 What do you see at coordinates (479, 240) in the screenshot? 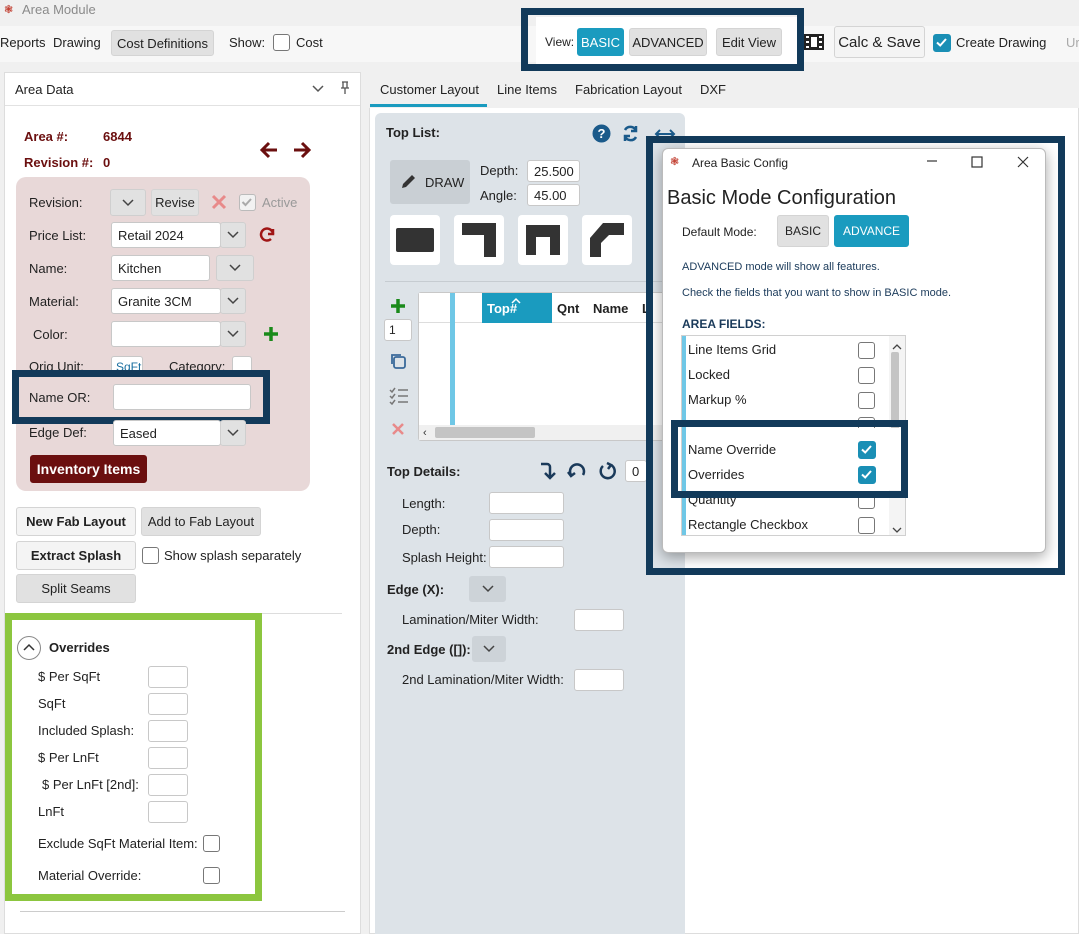
I see `l-shape-button` at bounding box center [479, 240].